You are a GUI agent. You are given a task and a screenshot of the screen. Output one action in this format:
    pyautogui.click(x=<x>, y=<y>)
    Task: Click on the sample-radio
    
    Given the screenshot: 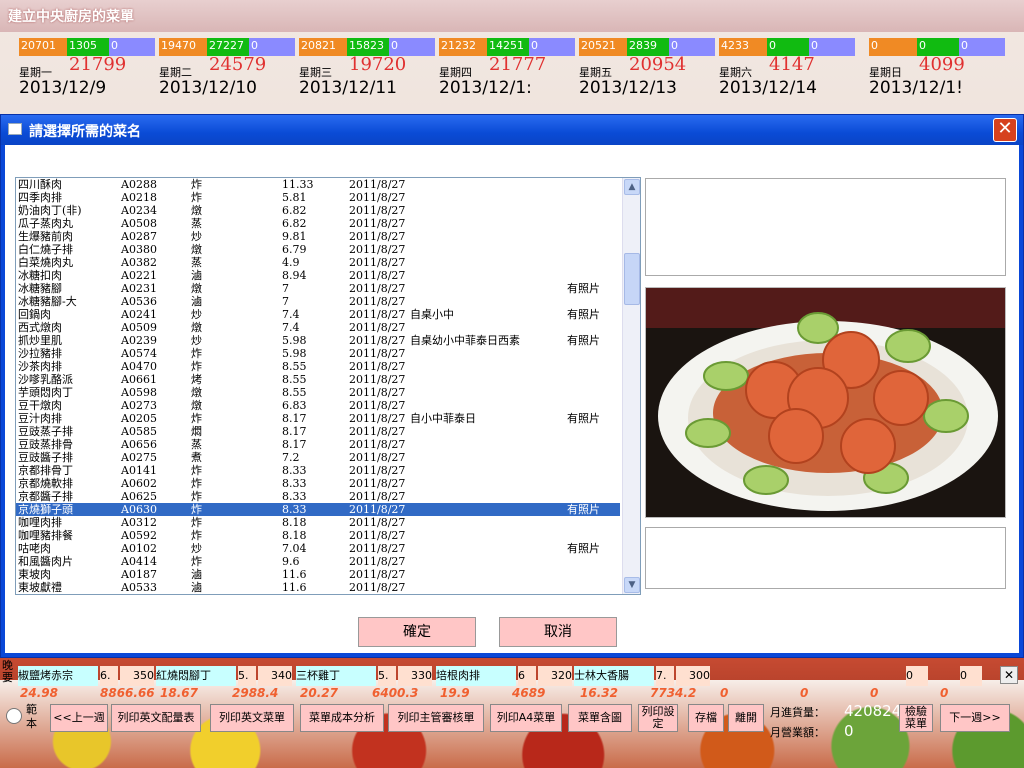 What is the action you would take?
    pyautogui.click(x=14, y=716)
    